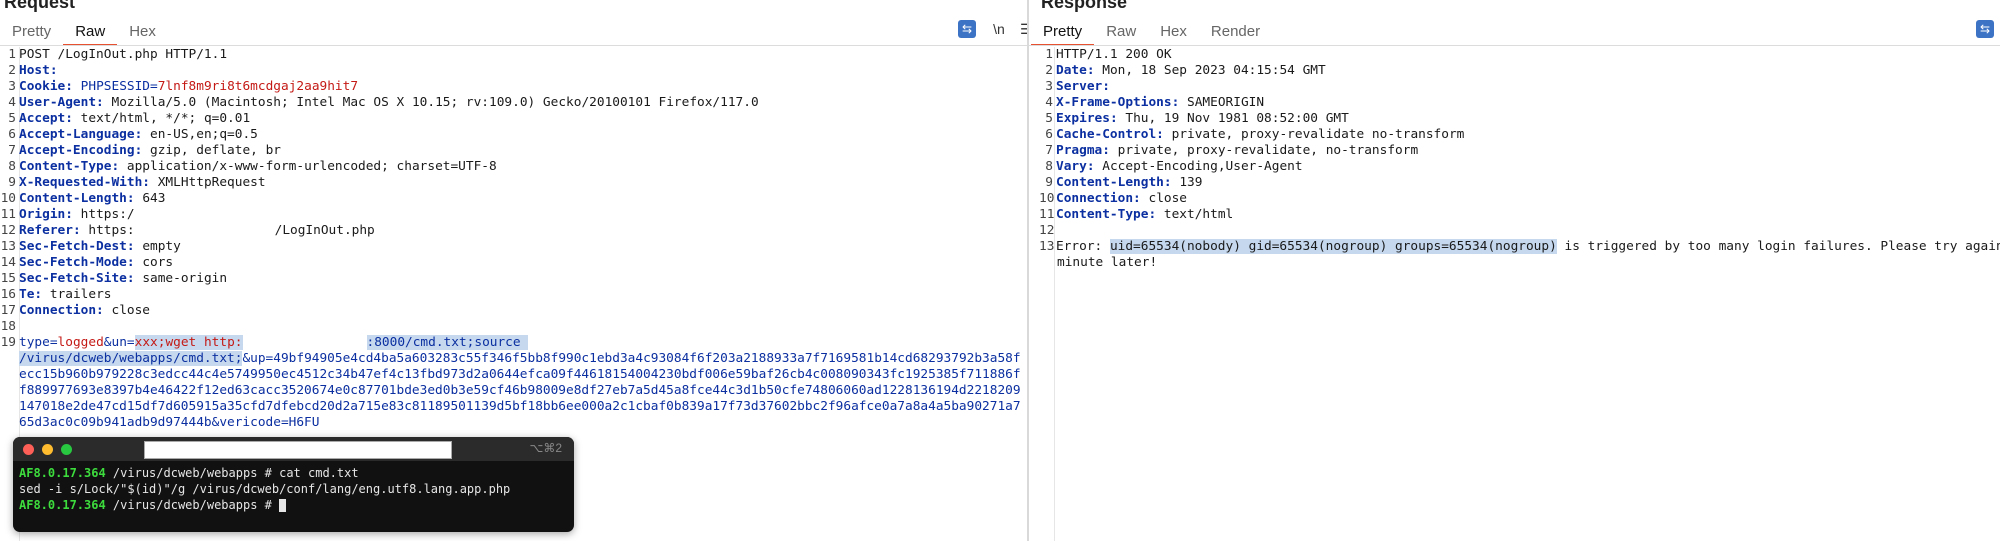  Describe the element at coordinates (67, 214) in the screenshot. I see `request-line-11: 11 Origin: https:/` at that location.